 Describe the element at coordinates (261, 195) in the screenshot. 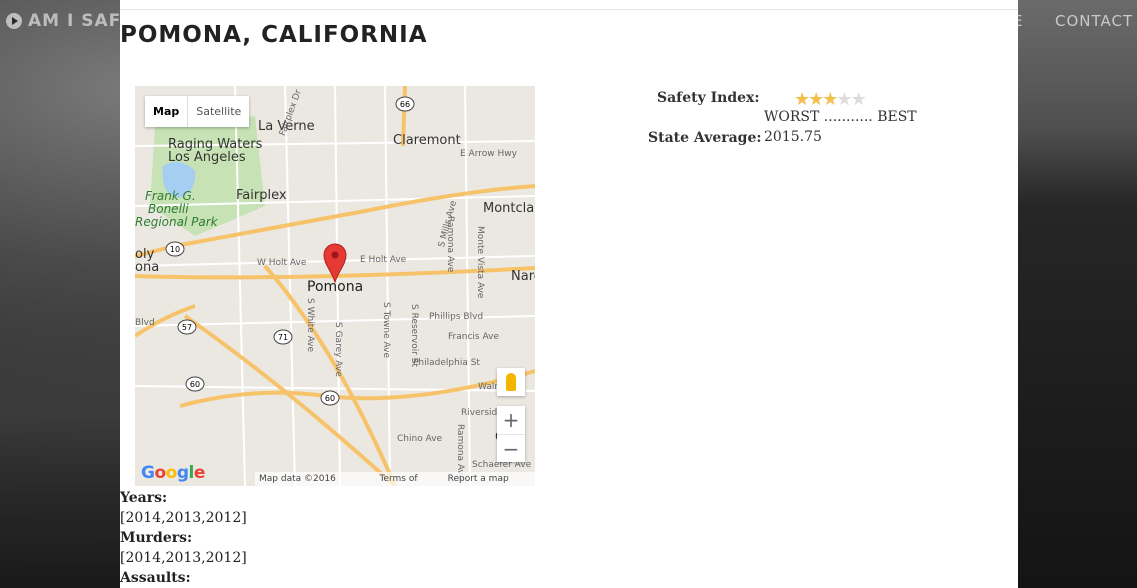

I see `map-label: Fairplex` at that location.